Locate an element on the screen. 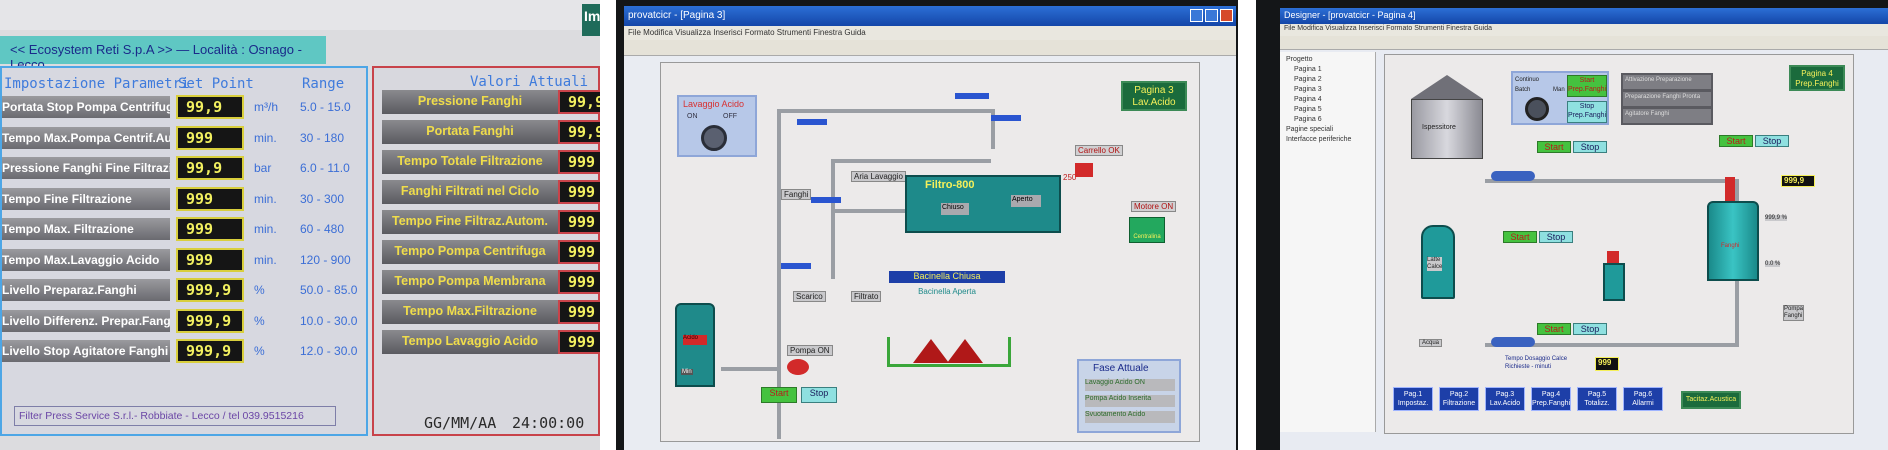 The height and width of the screenshot is (450, 1888). close-button is located at coordinates (1226, 15).